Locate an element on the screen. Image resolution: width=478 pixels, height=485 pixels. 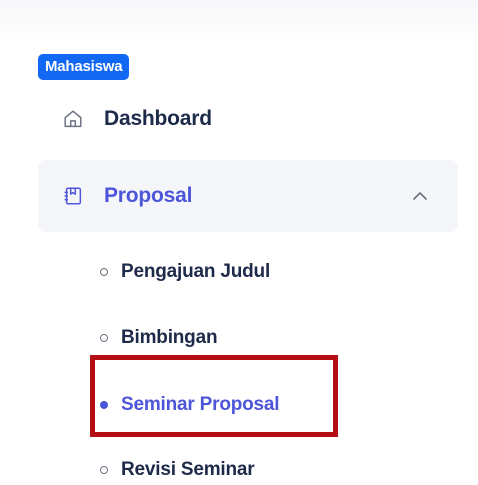
home-icon is located at coordinates (73, 119).